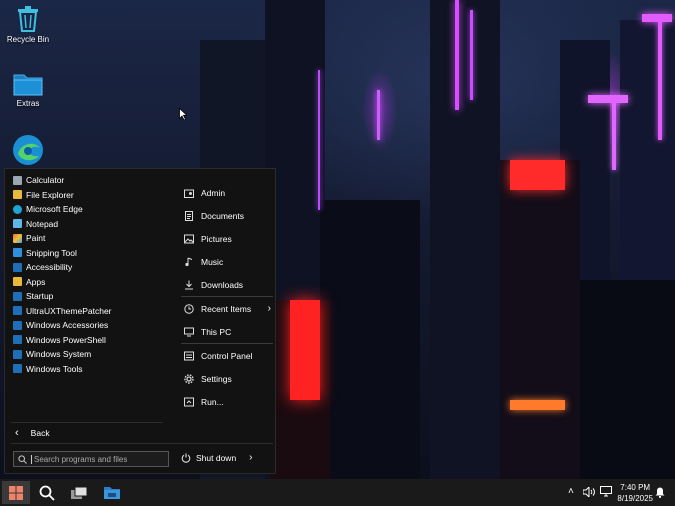 The width and height of the screenshot is (675, 506). What do you see at coordinates (183, 114) in the screenshot?
I see `mouse-cursor-icon` at bounding box center [183, 114].